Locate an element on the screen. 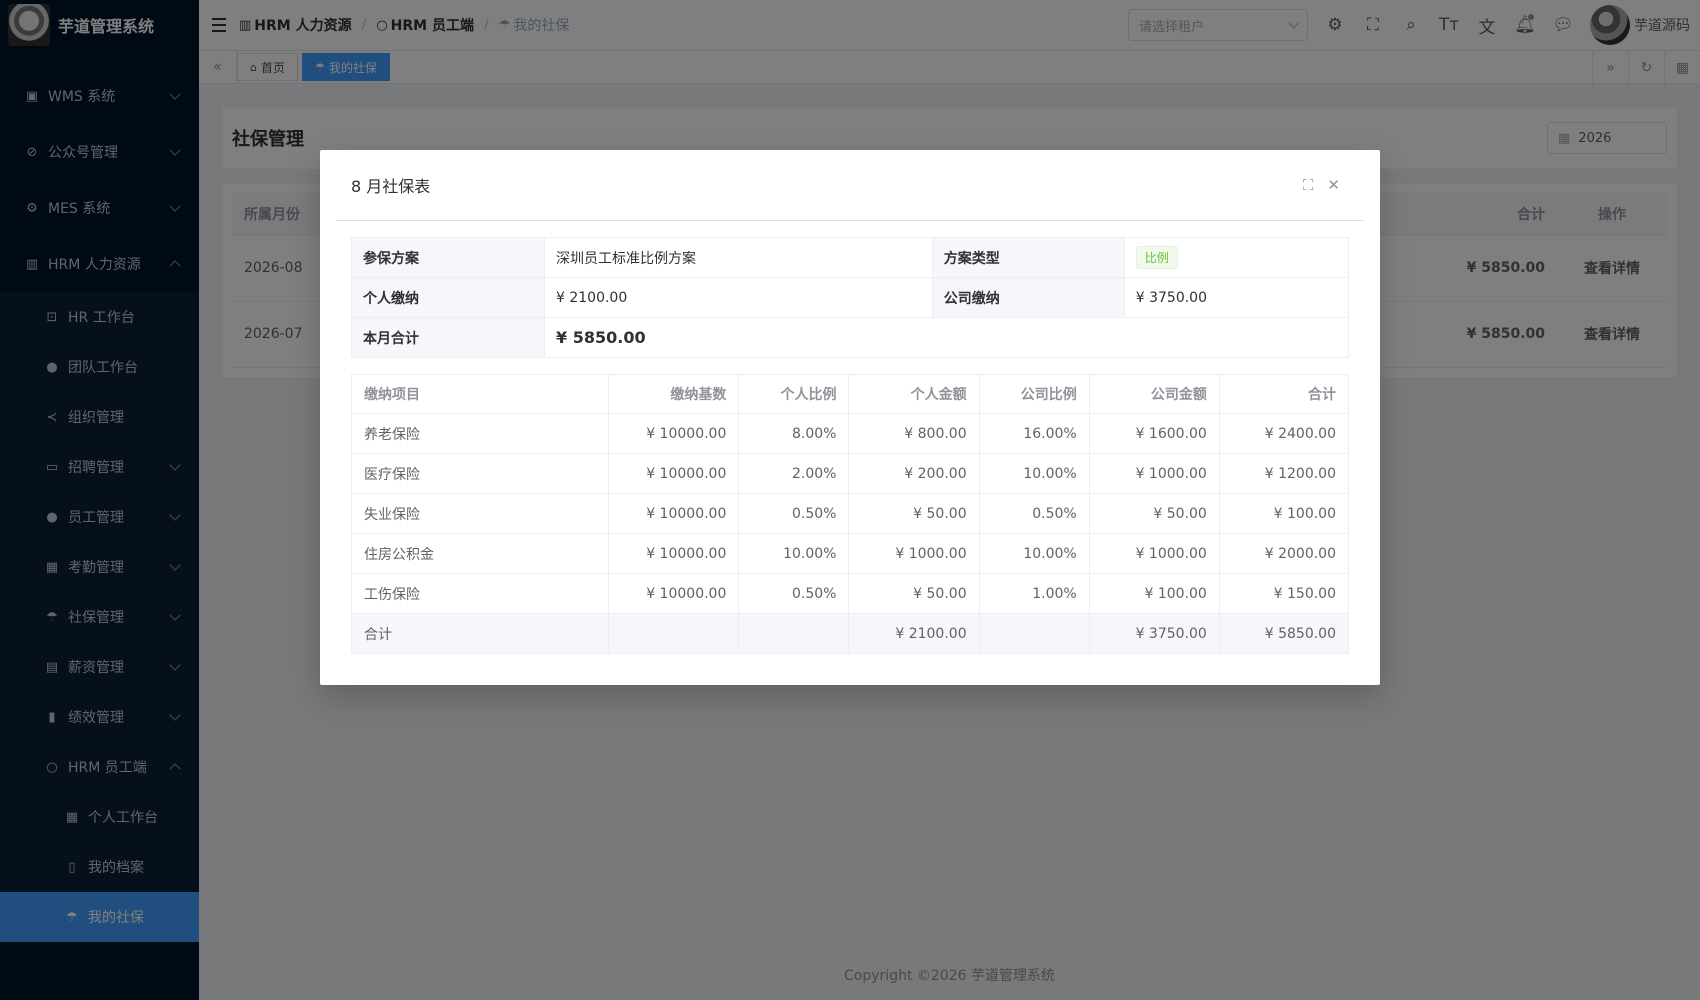 Image resolution: width=1700 pixels, height=1000 pixels. type-cell: 比例 is located at coordinates (1236, 257).